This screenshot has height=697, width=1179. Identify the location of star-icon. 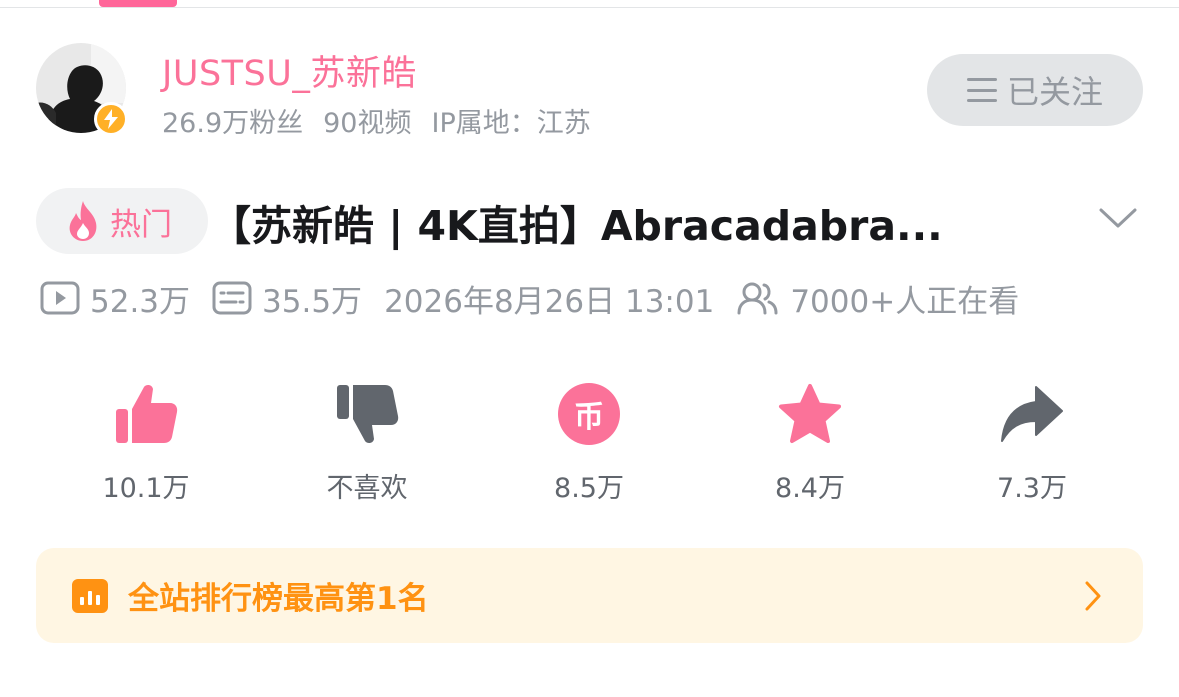
(810, 413).